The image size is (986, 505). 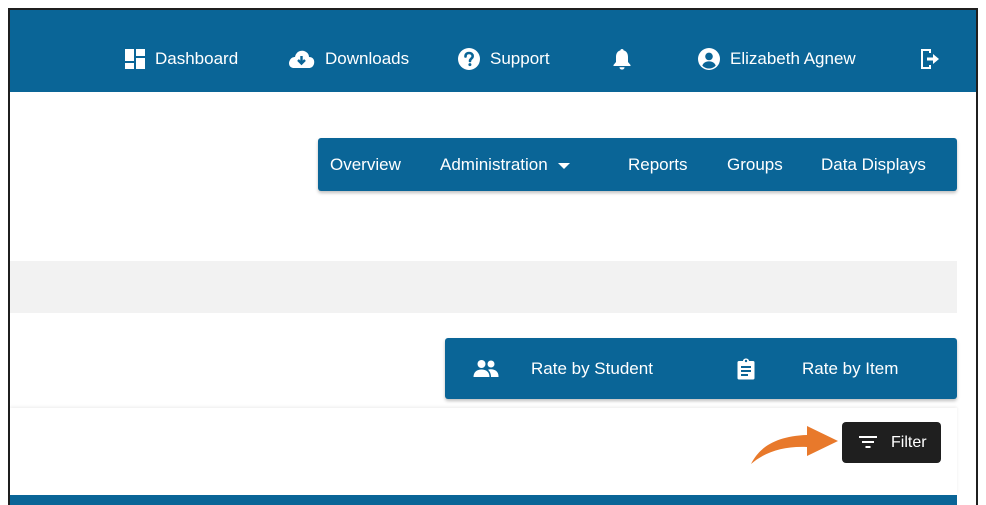 I want to click on header-link-support: Support, so click(x=504, y=59).